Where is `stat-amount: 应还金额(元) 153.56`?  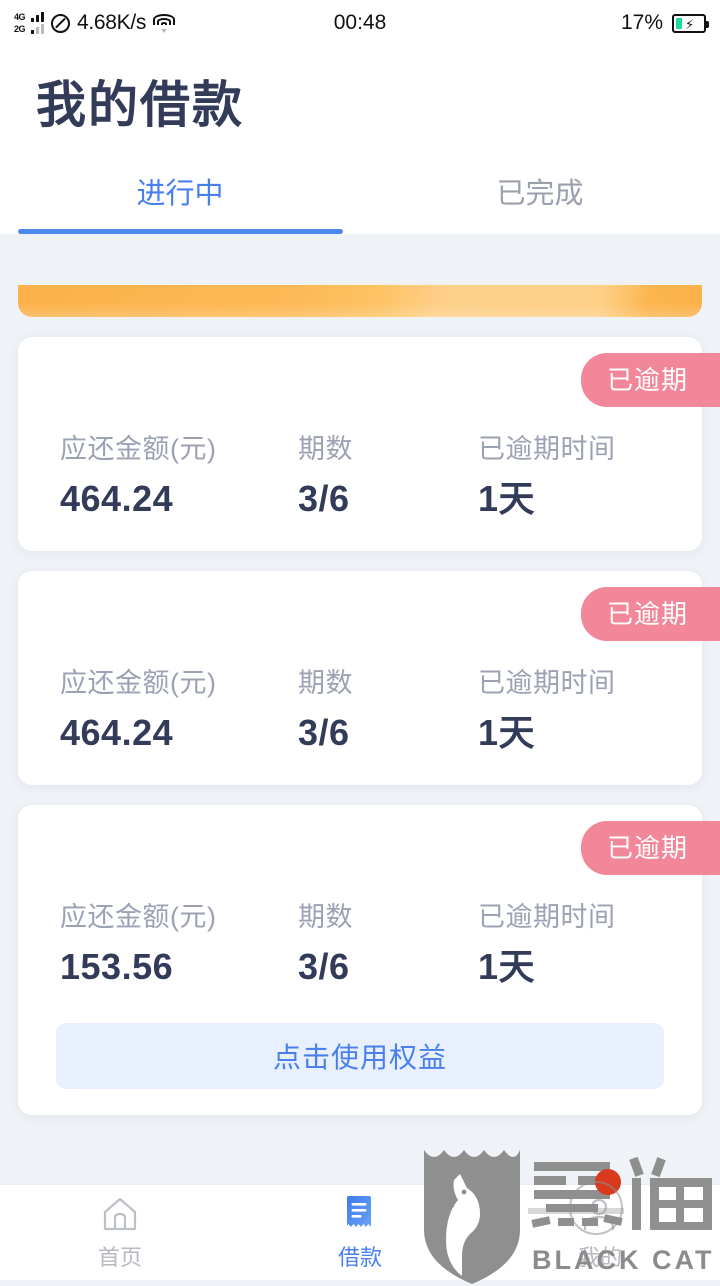 stat-amount: 应还金额(元) 153.56 is located at coordinates (158, 946).